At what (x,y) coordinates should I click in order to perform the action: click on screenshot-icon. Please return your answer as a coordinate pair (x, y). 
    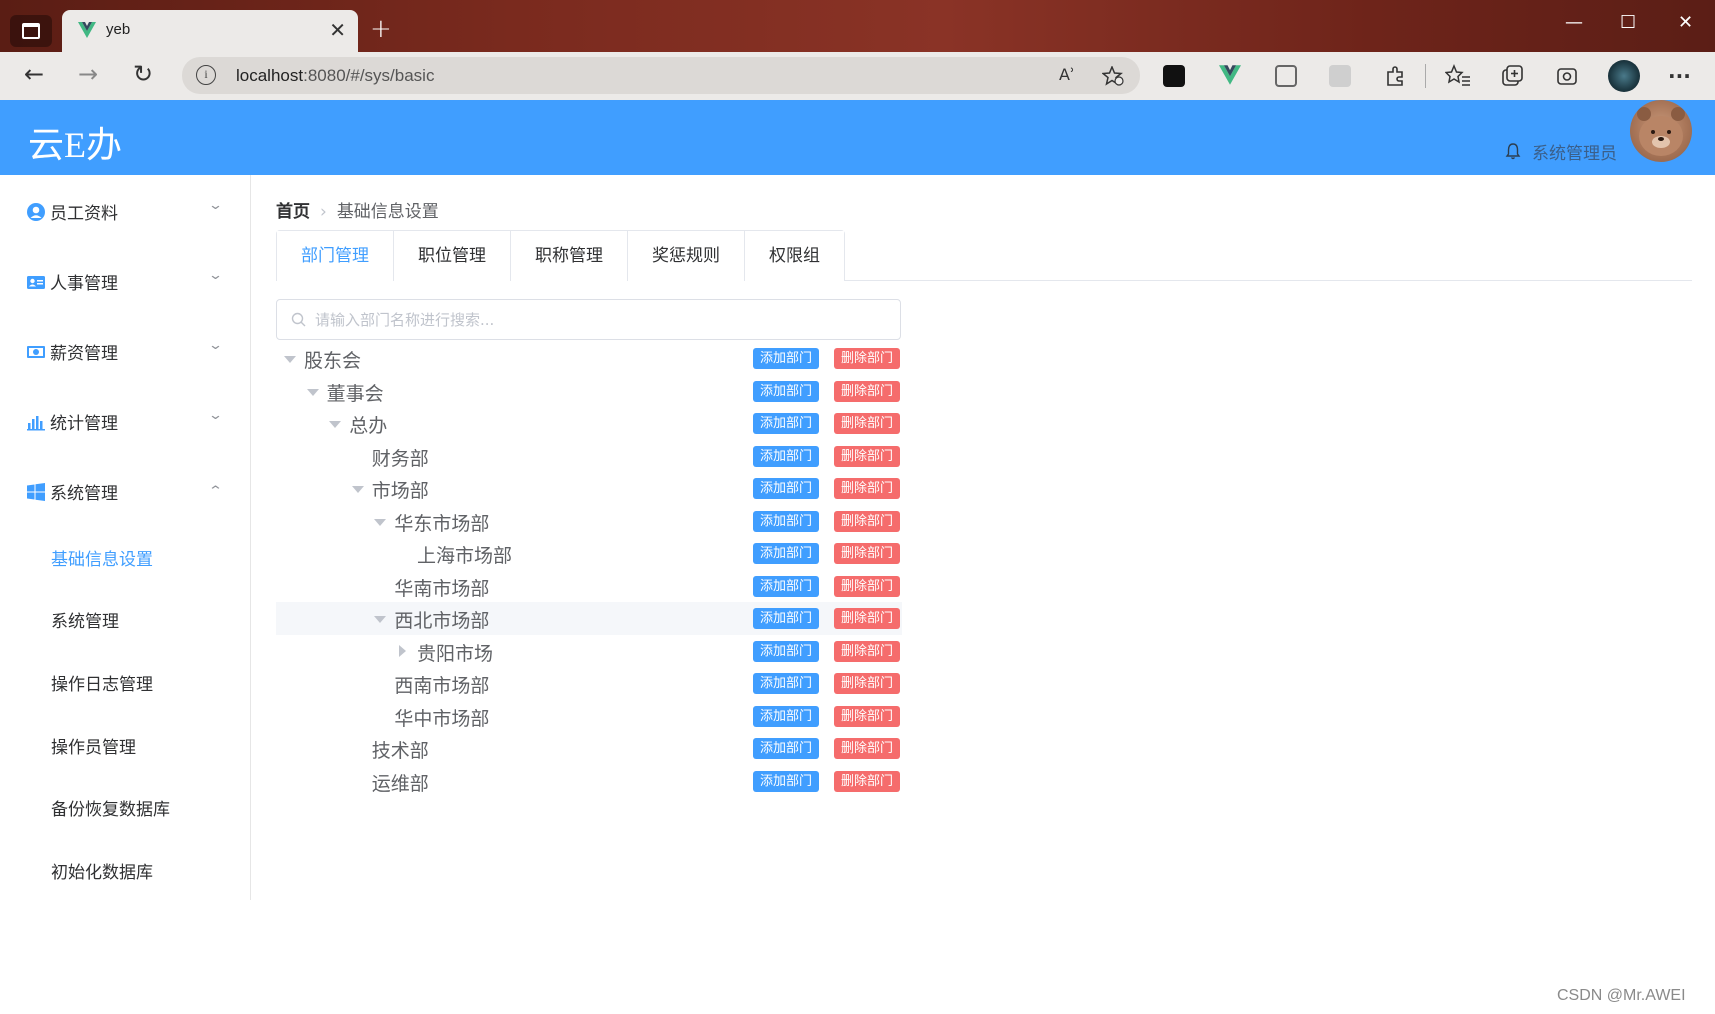
    Looking at the image, I should click on (1567, 76).